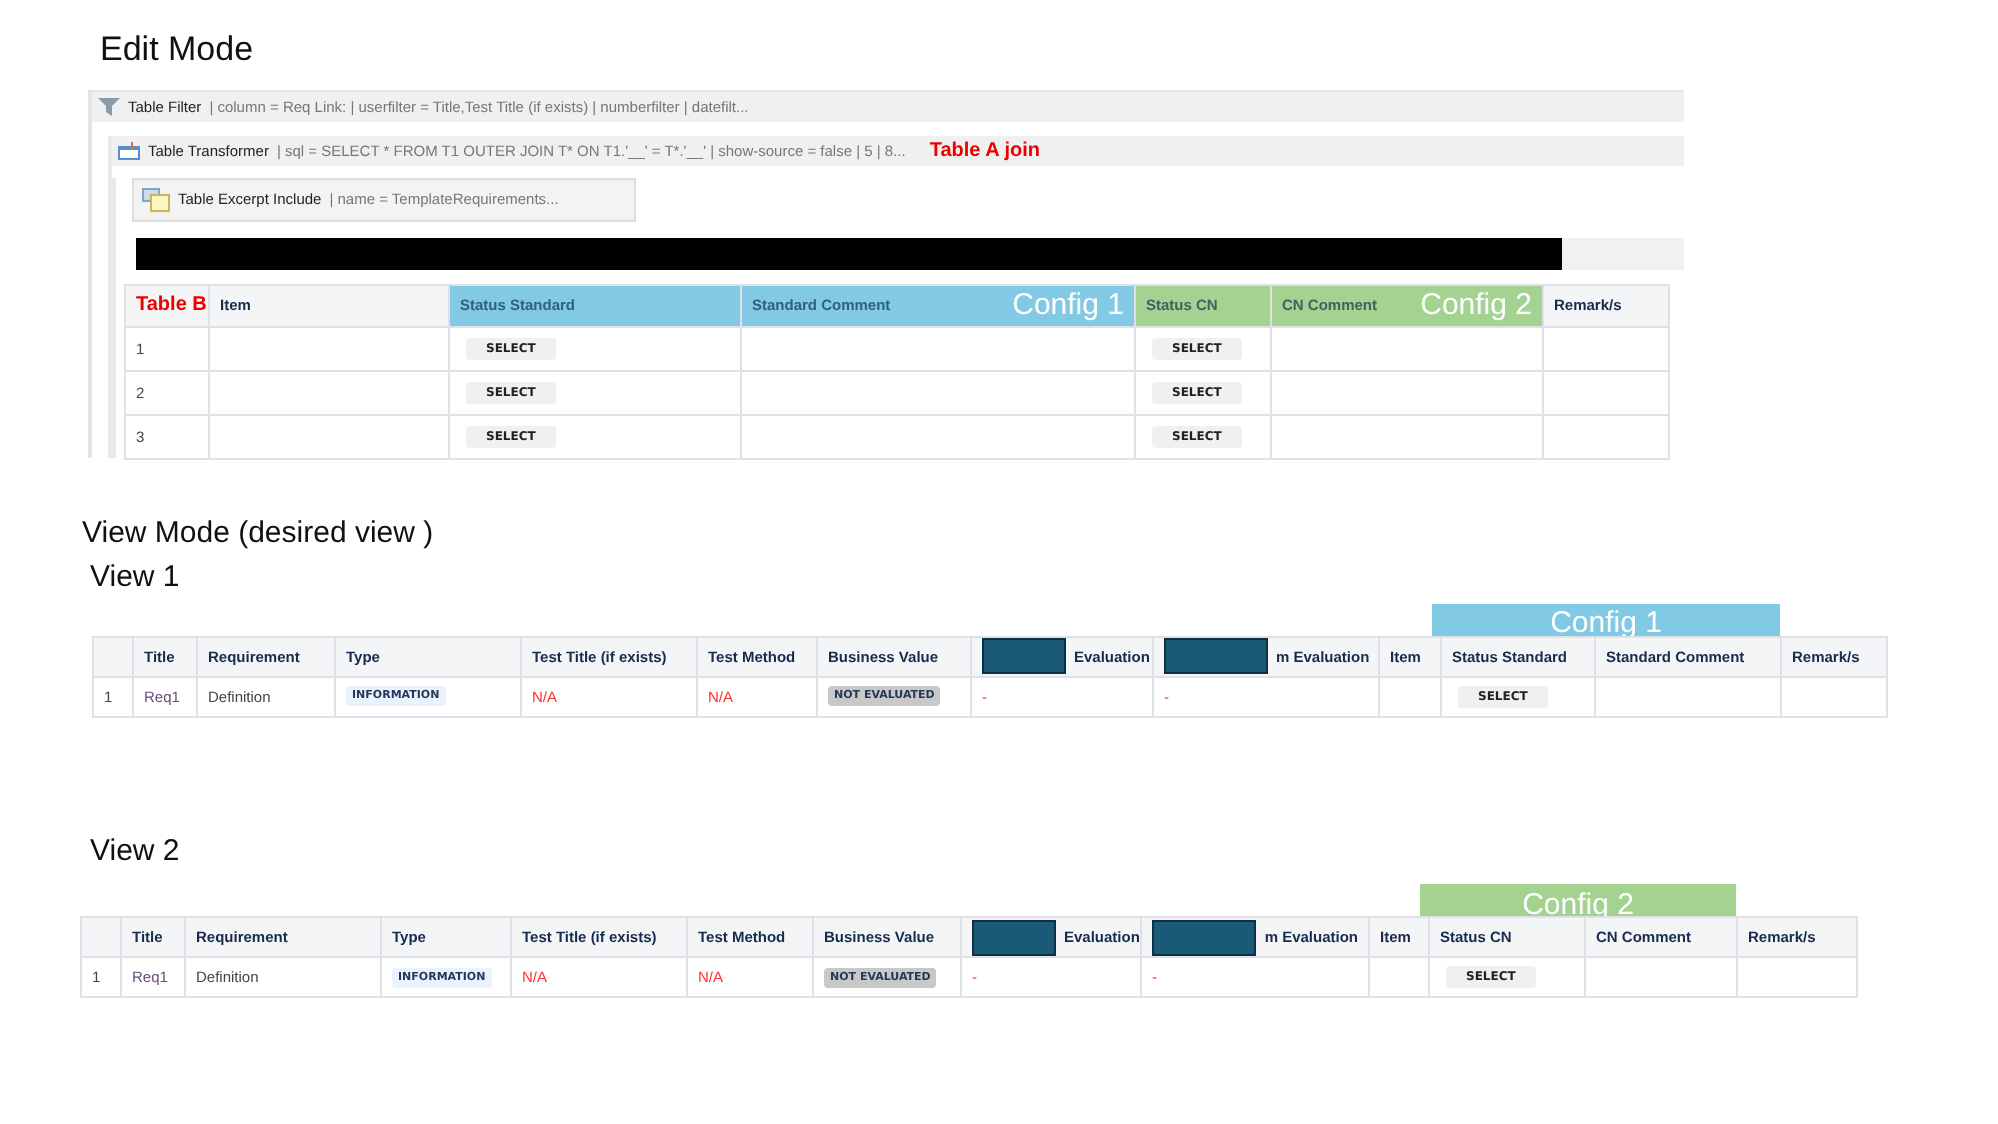  Describe the element at coordinates (109, 106) in the screenshot. I see `filter-icon` at that location.